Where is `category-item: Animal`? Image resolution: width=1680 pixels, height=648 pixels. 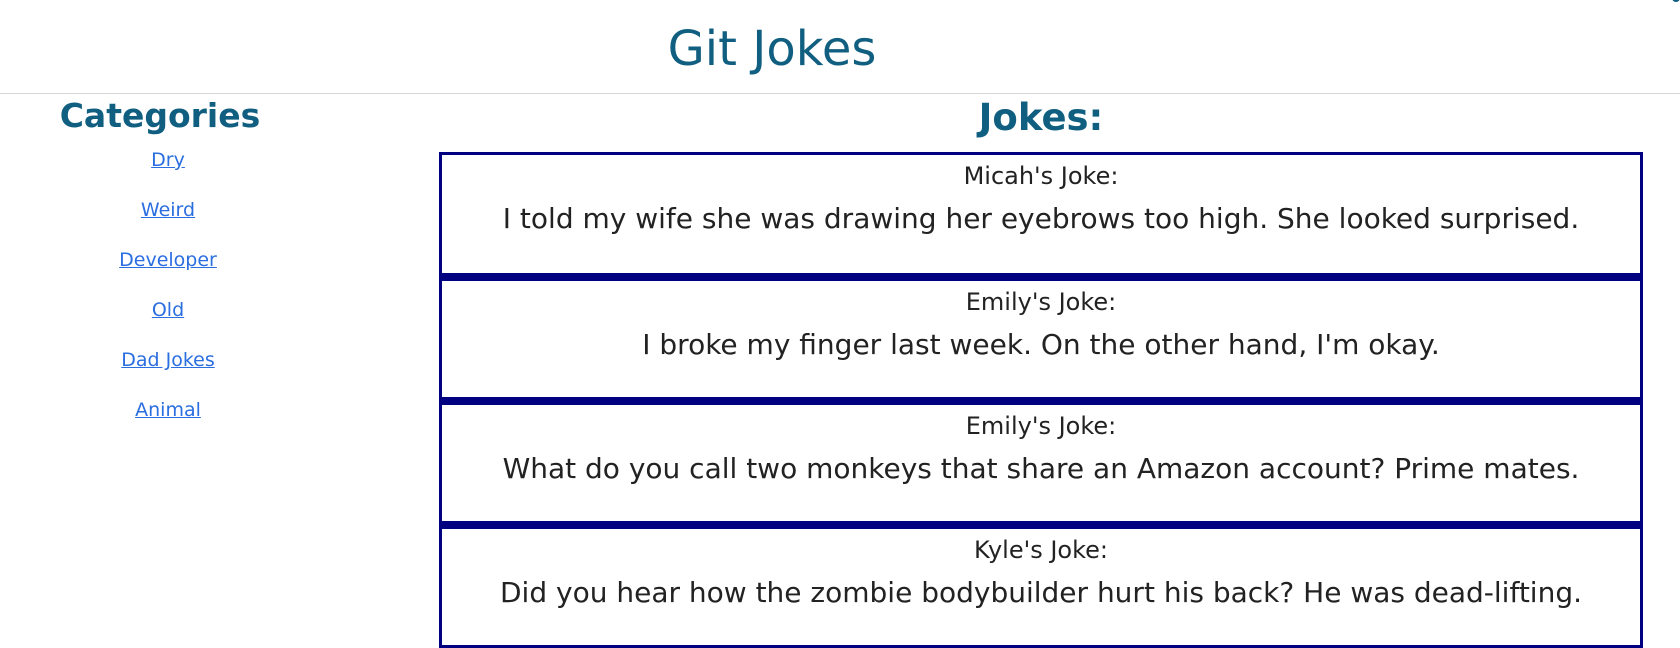
category-item: Animal is located at coordinates (168, 424).